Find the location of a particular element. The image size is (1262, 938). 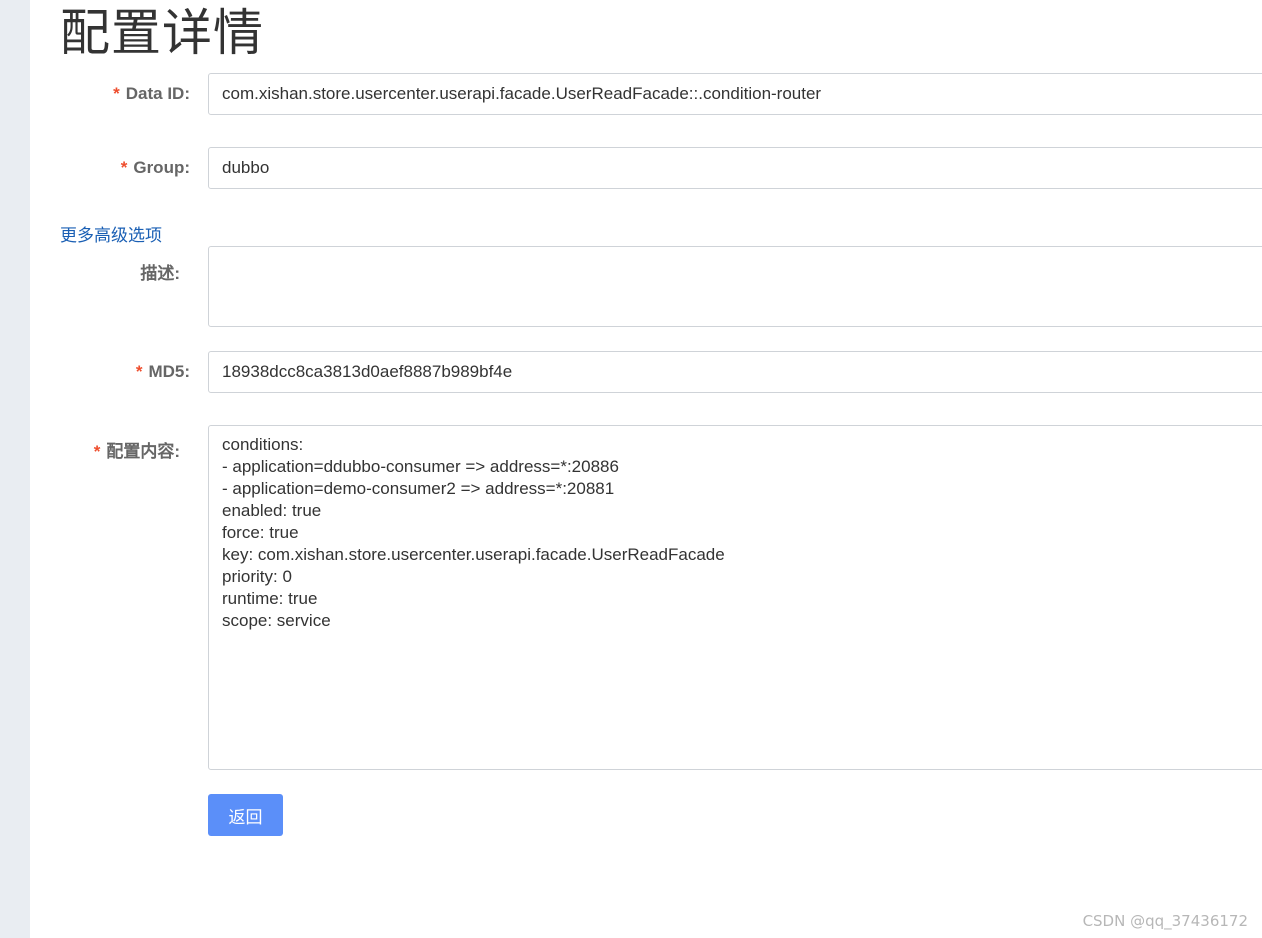

content-line: scope: service is located at coordinates (276, 620).